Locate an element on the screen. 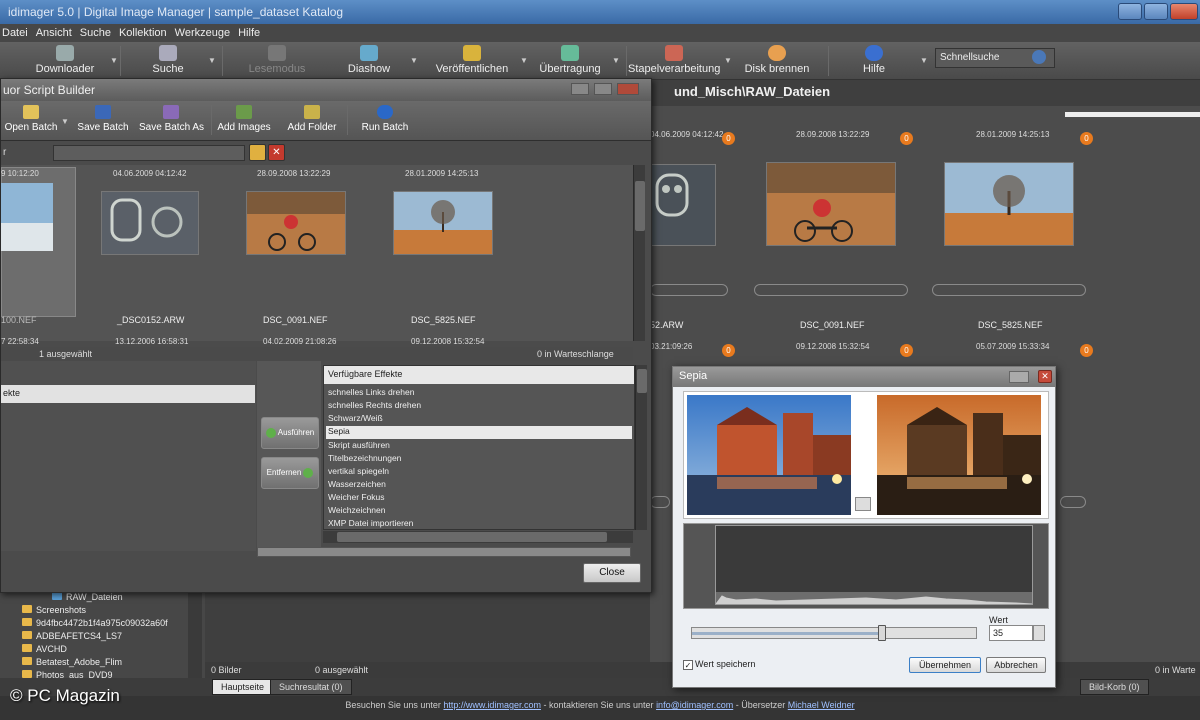  slider-handle is located at coordinates (882, 633).